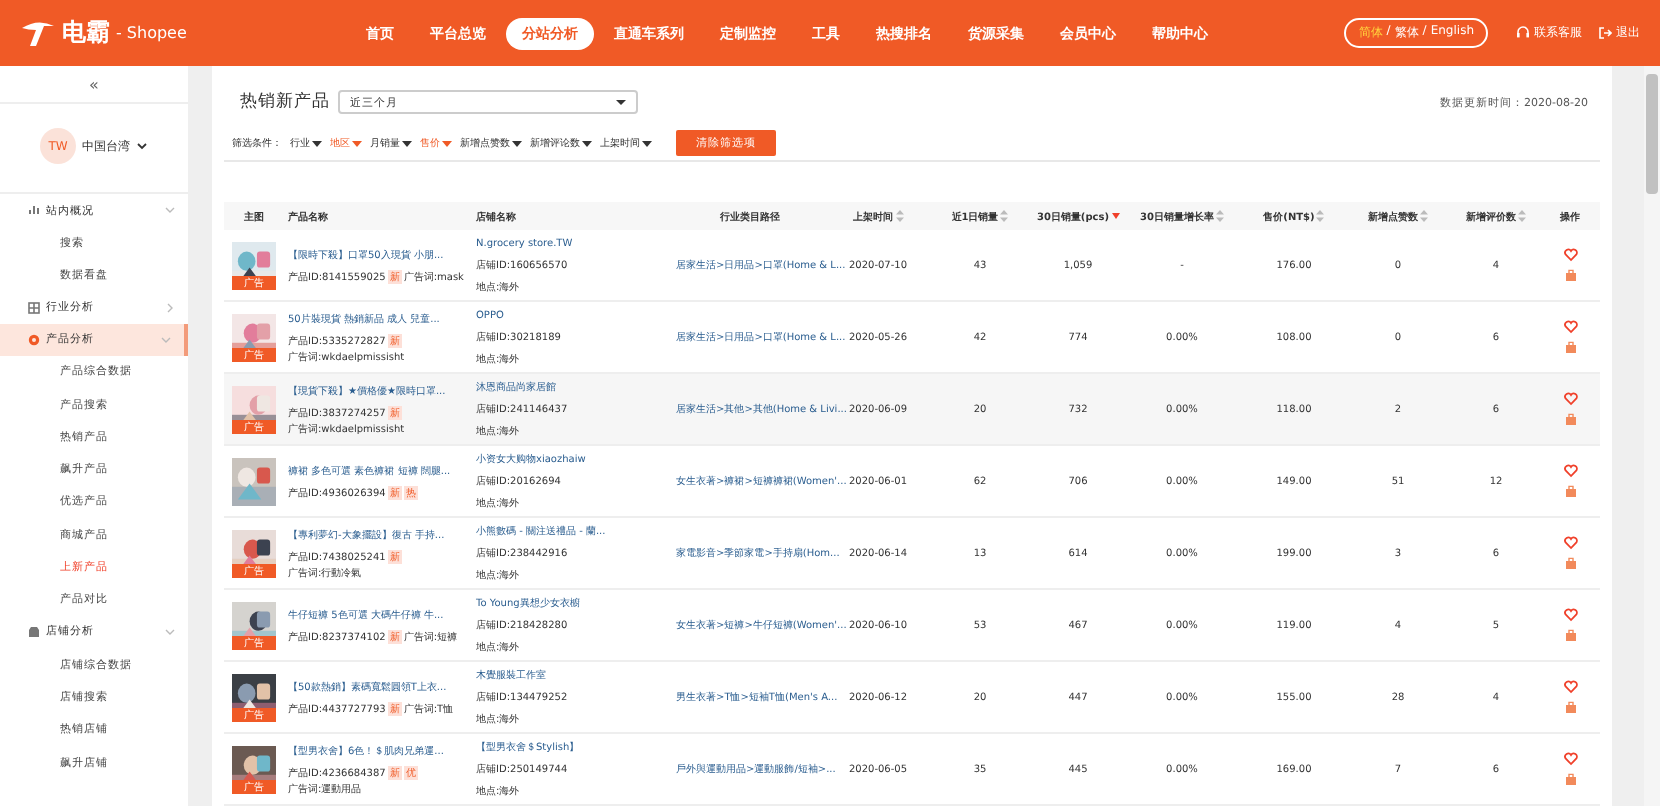  What do you see at coordinates (1605, 33) in the screenshot?
I see `logout-icon` at bounding box center [1605, 33].